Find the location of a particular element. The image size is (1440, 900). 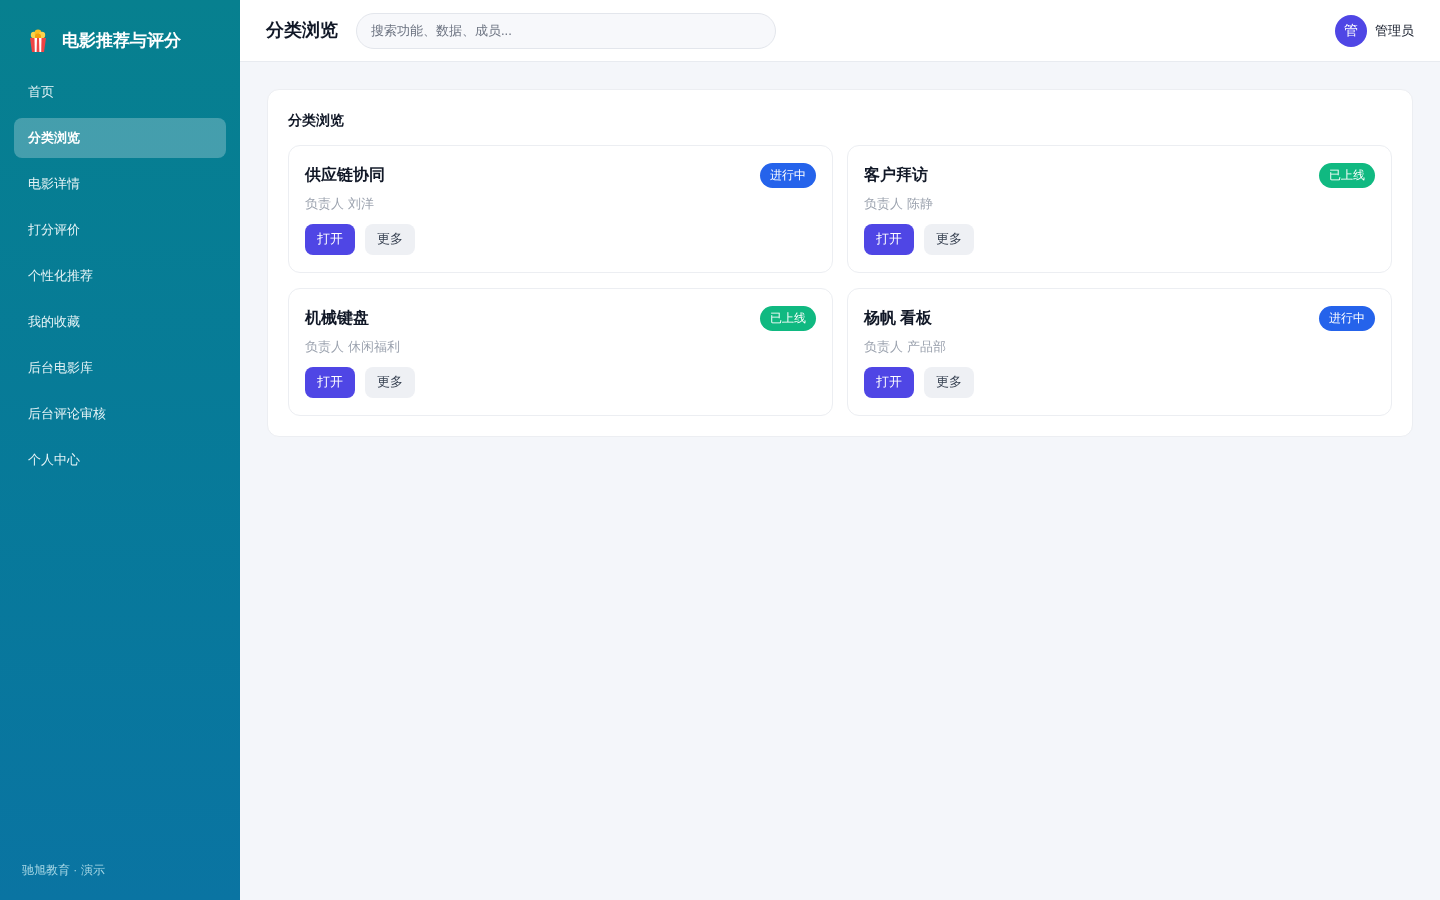

user-name: 管理员 is located at coordinates (1394, 30).